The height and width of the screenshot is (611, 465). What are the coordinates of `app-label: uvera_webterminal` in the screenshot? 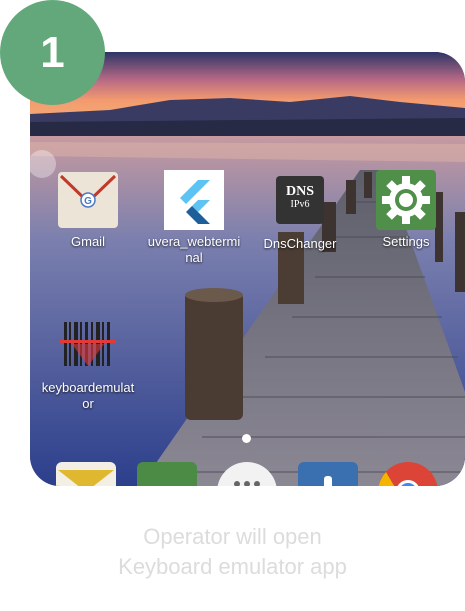 It's located at (194, 249).